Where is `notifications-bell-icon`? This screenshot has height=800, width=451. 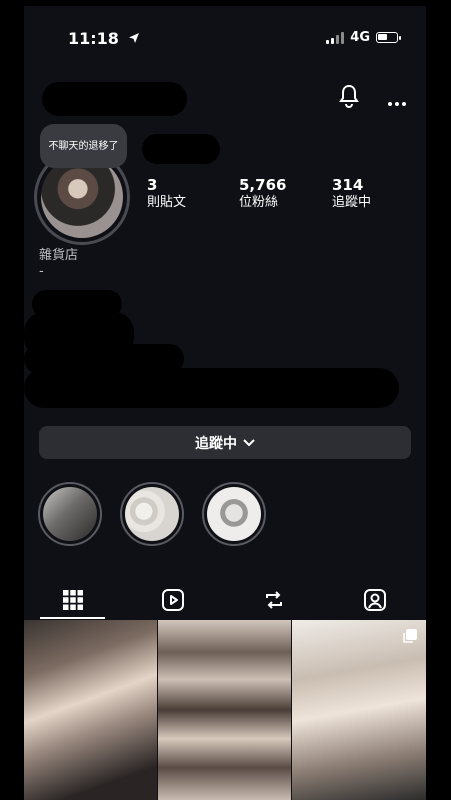 notifications-bell-icon is located at coordinates (349, 98).